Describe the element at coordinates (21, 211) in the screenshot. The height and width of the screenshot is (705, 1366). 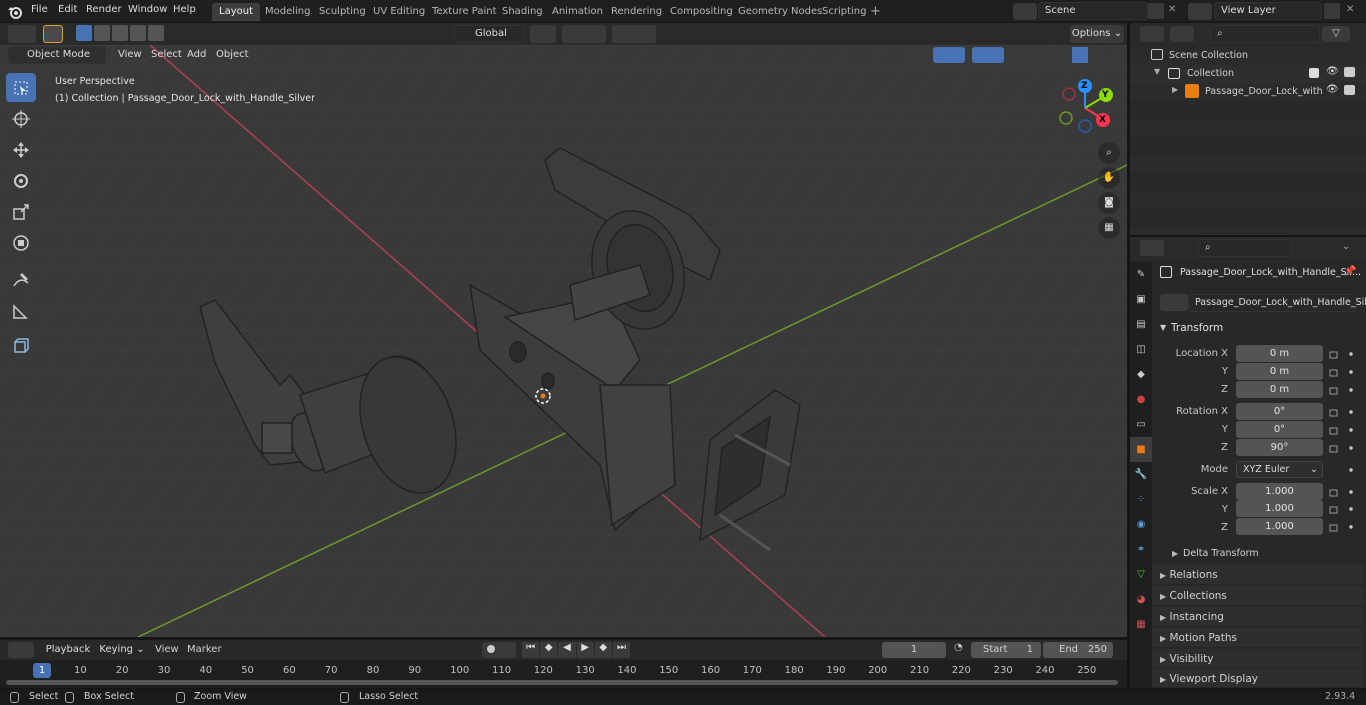
I see `scale-tool-icon` at that location.